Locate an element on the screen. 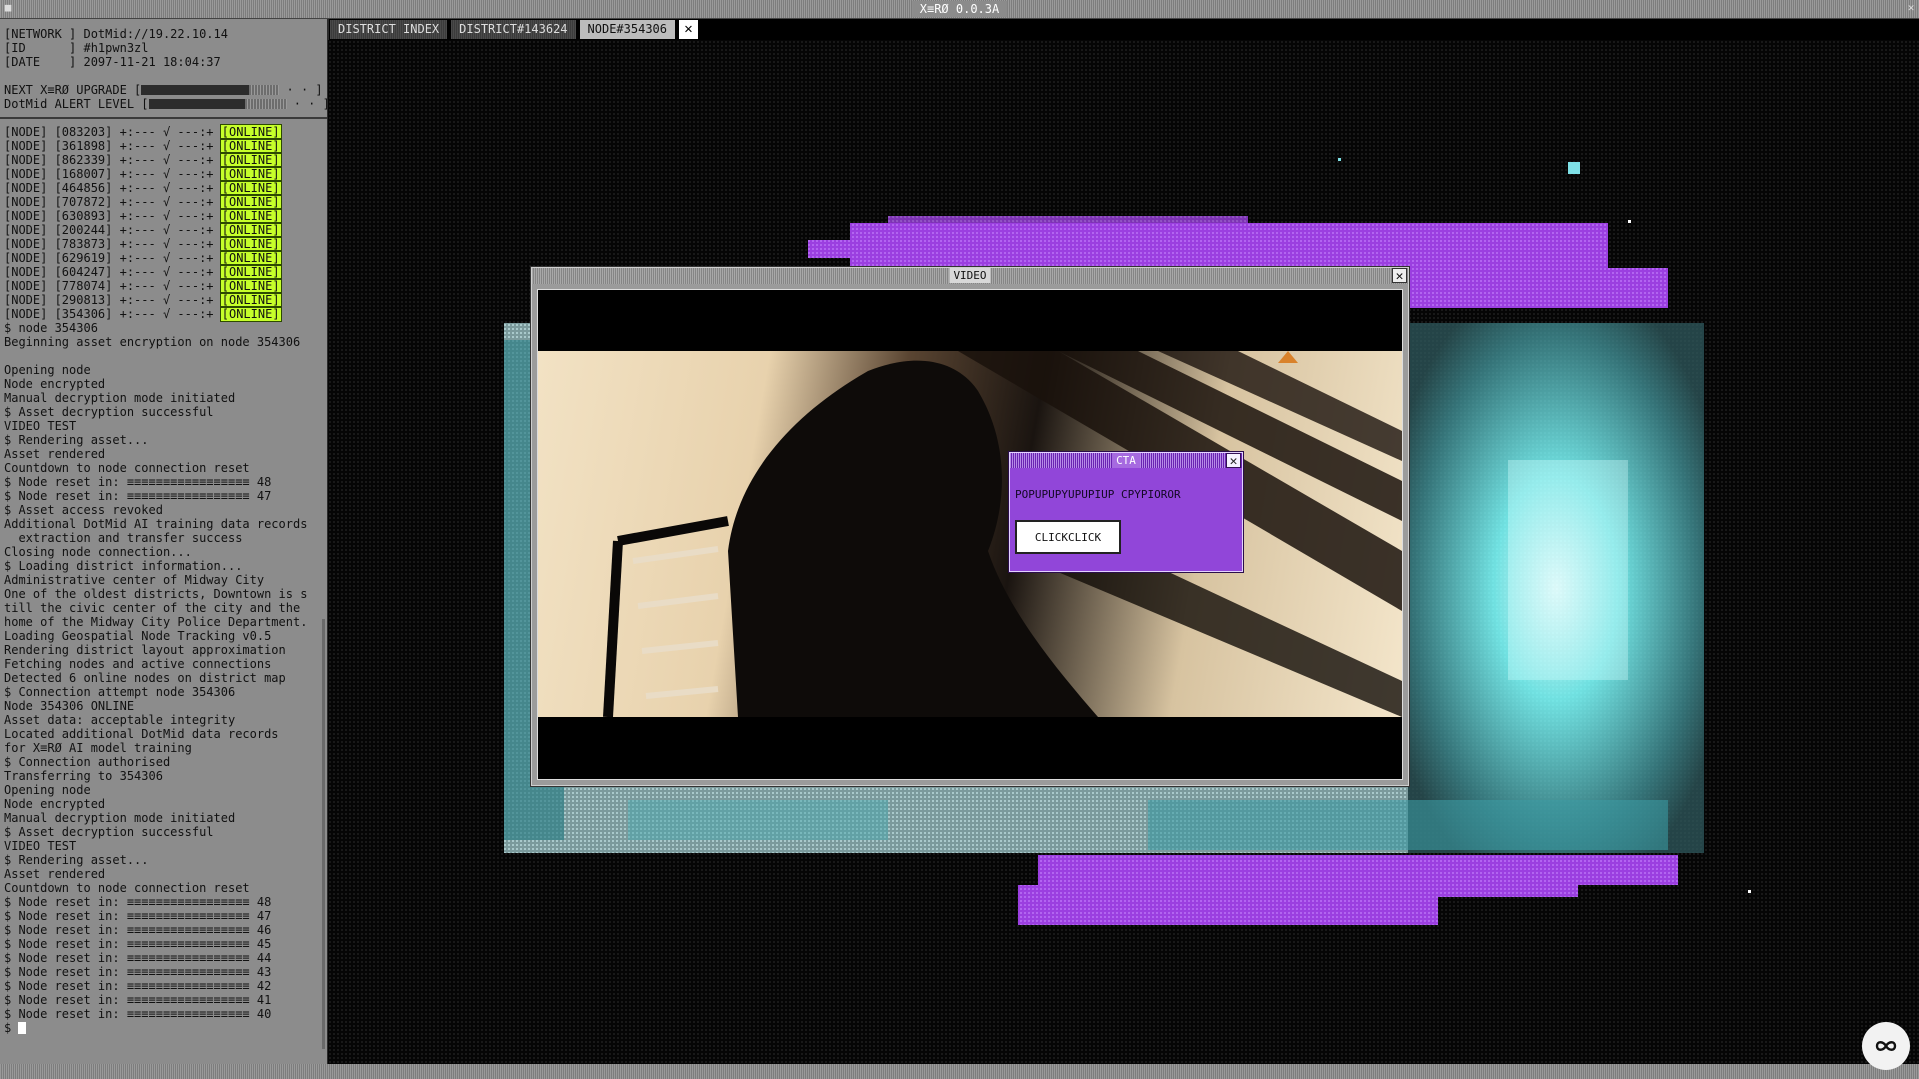 This screenshot has height=1079, width=1919. node-row: [NODE] [168007] +:--- √ ---:+ [ONLINE] is located at coordinates (163, 174).